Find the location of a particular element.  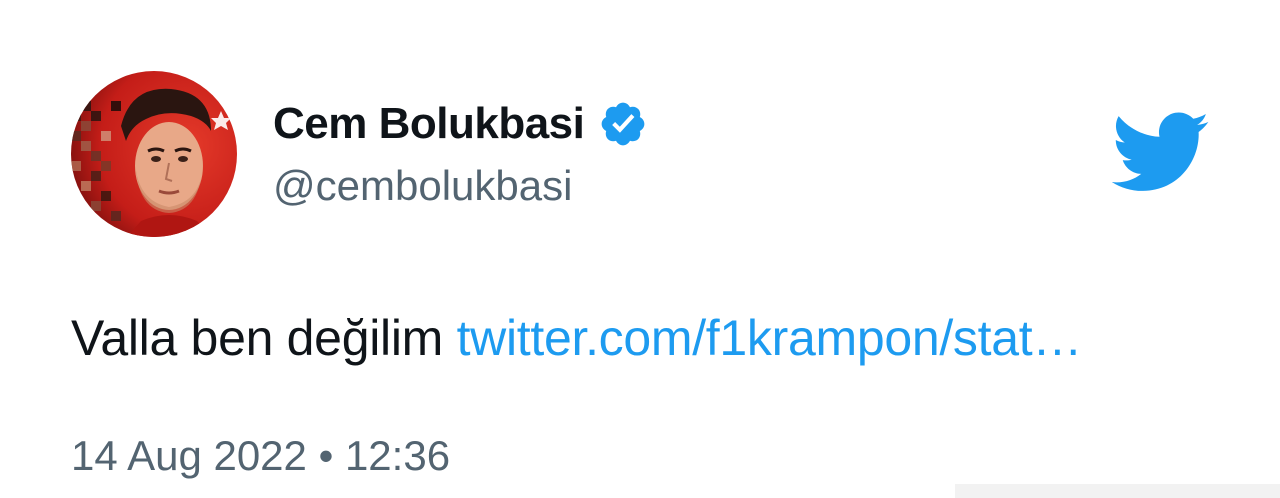

avatar is located at coordinates (154, 154).